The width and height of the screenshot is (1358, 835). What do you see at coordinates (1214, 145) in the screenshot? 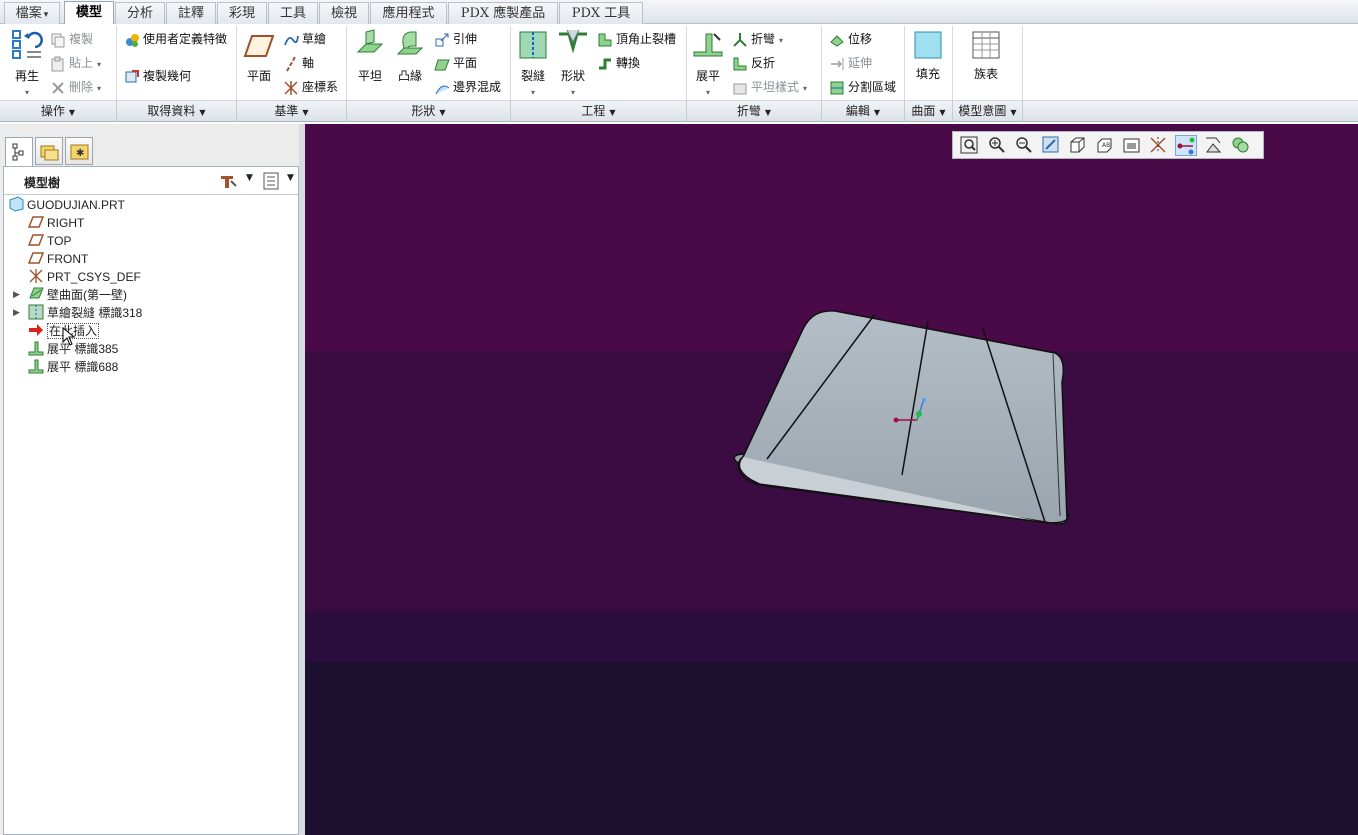
I see `annotation-display-button` at bounding box center [1214, 145].